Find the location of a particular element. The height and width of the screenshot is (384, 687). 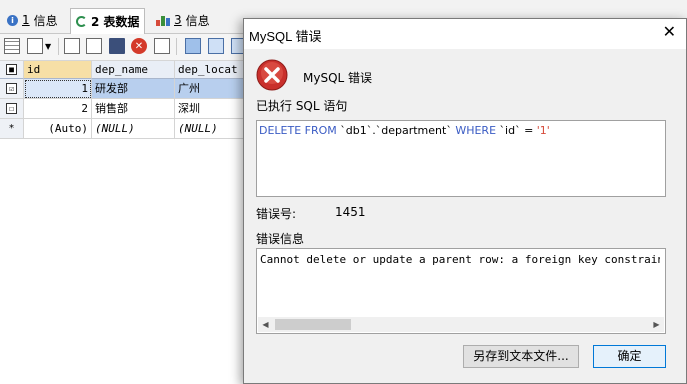

tab-info-2: 3 信息 is located at coordinates (183, 20).